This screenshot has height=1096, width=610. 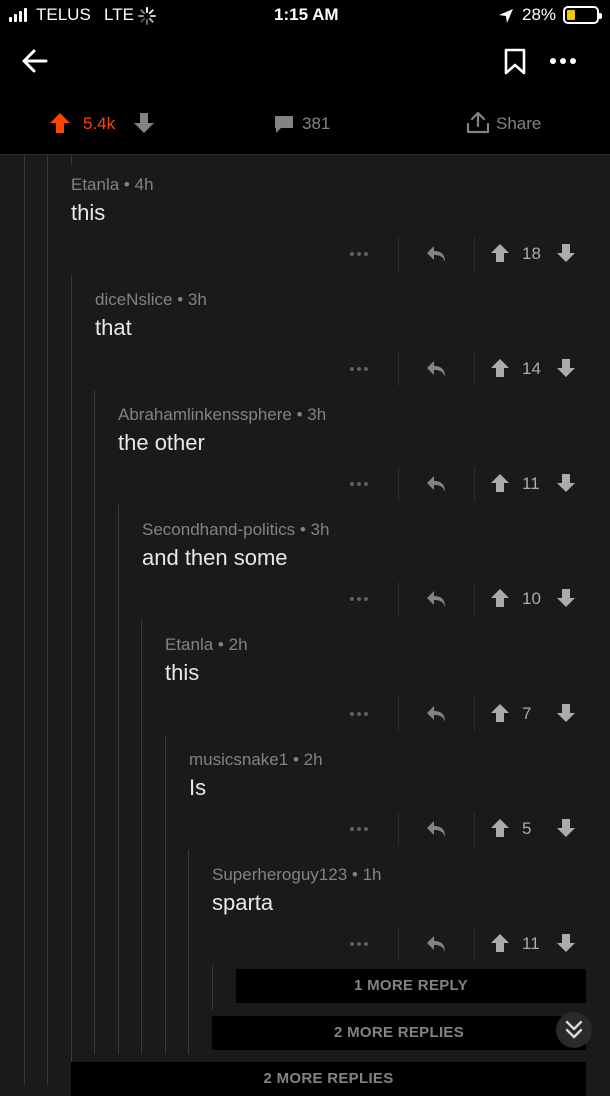 What do you see at coordinates (320, 529) in the screenshot?
I see `comment-age: 3h` at bounding box center [320, 529].